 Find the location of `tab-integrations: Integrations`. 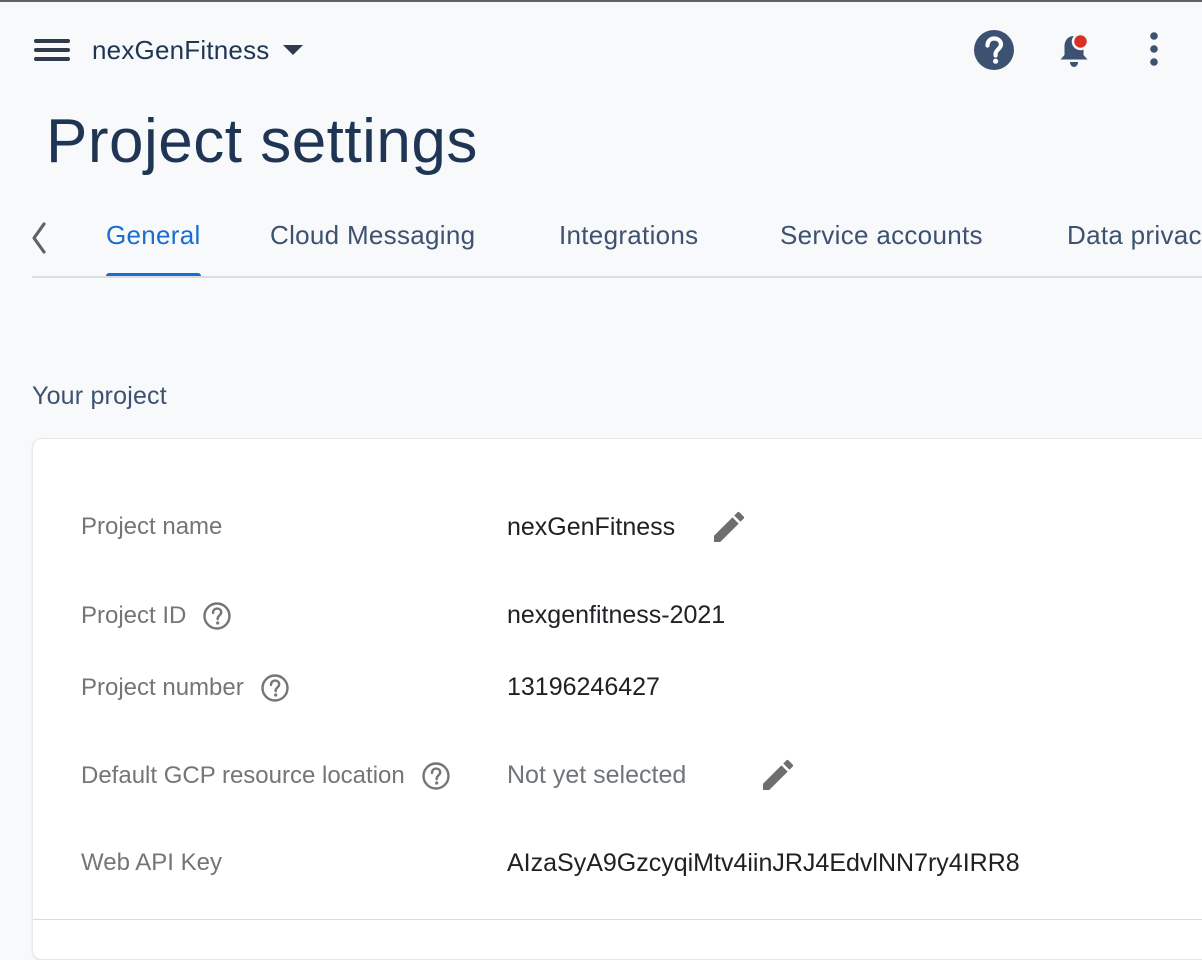

tab-integrations: Integrations is located at coordinates (628, 249).